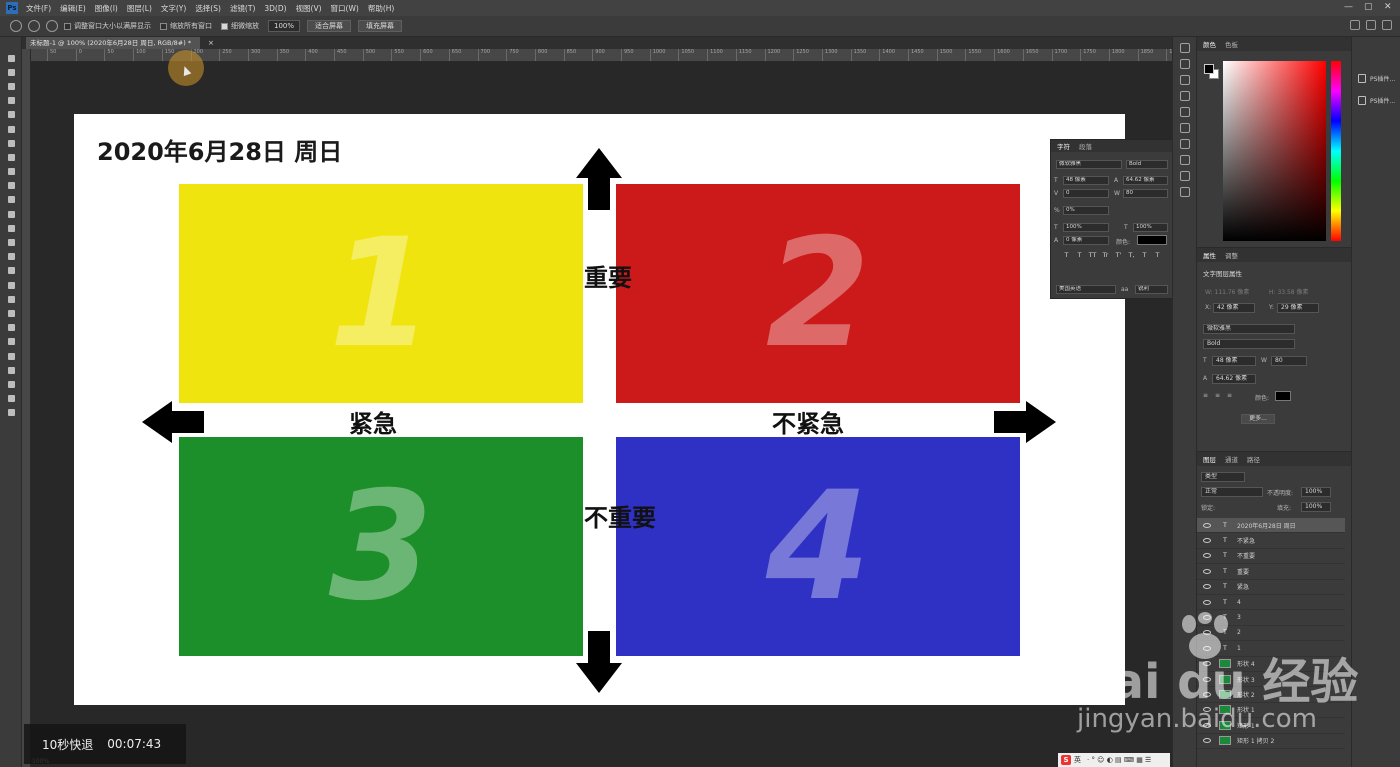 The height and width of the screenshot is (767, 1400). What do you see at coordinates (1234, 379) in the screenshot?
I see `props-leading-field: 64.62 像素` at bounding box center [1234, 379].